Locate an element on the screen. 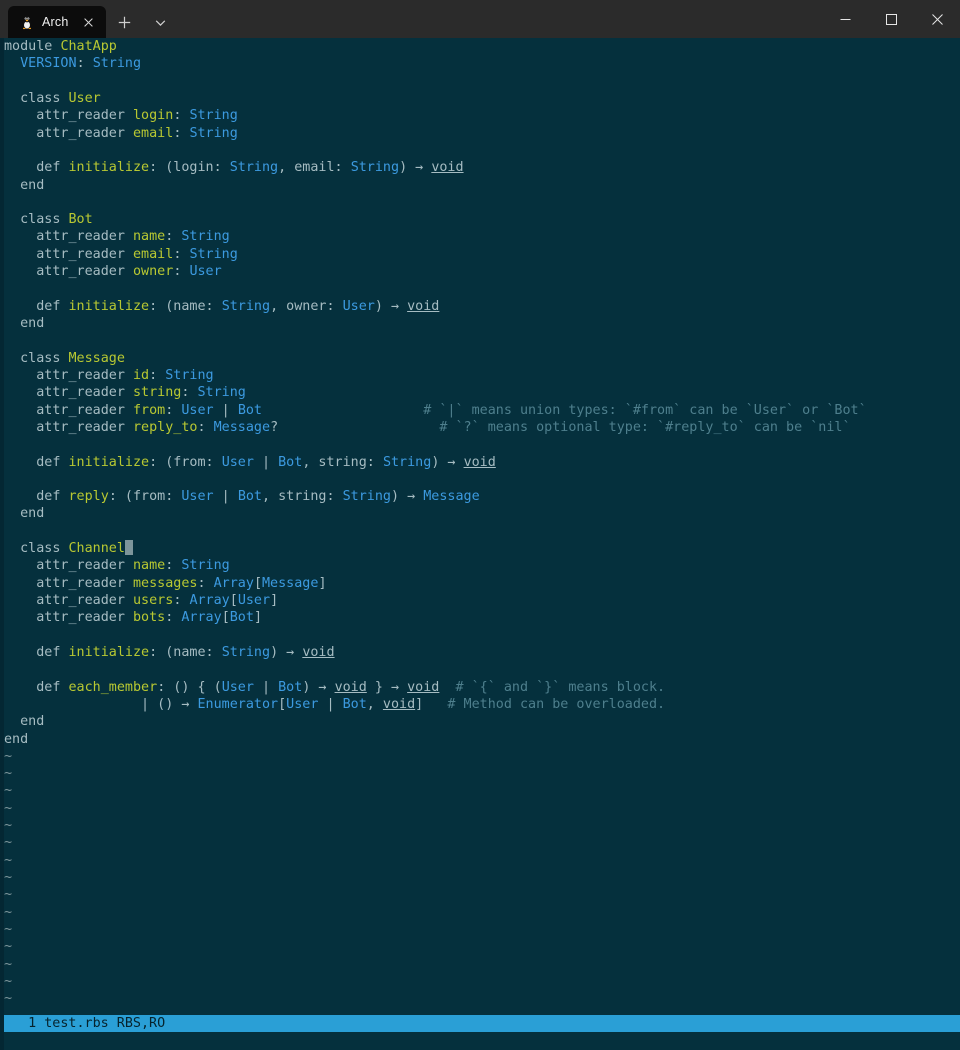 The image size is (960, 1050). close-button is located at coordinates (937, 19).